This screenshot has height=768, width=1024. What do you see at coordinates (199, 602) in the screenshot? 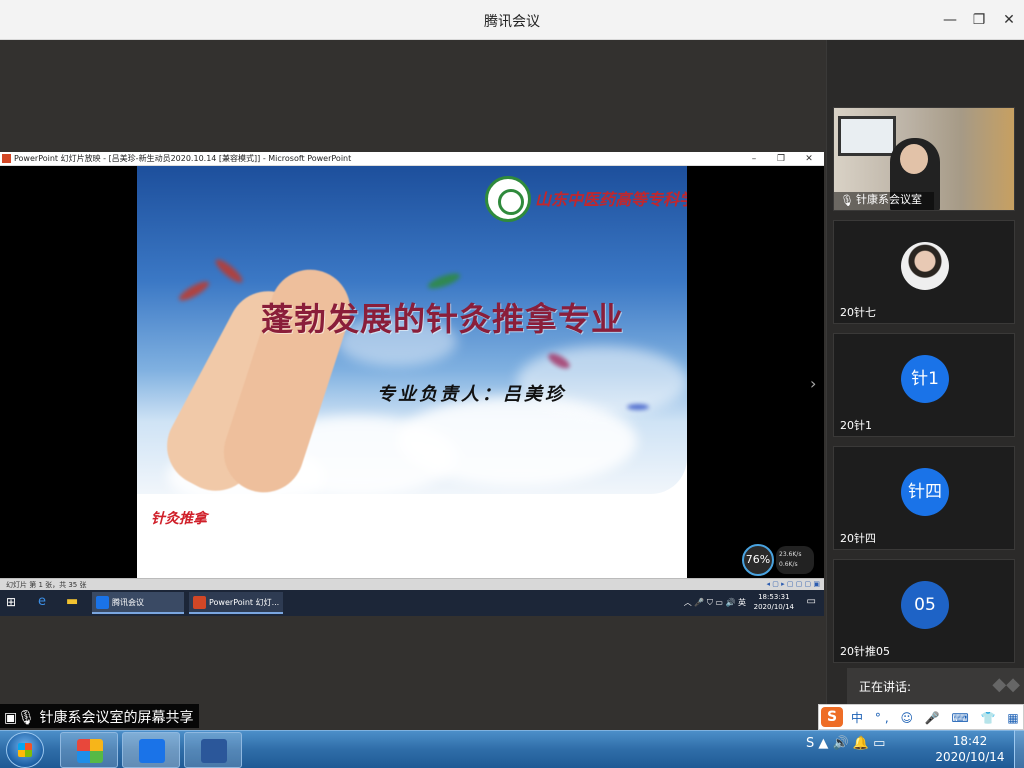
I see `powerpoint-app-icon` at bounding box center [199, 602].